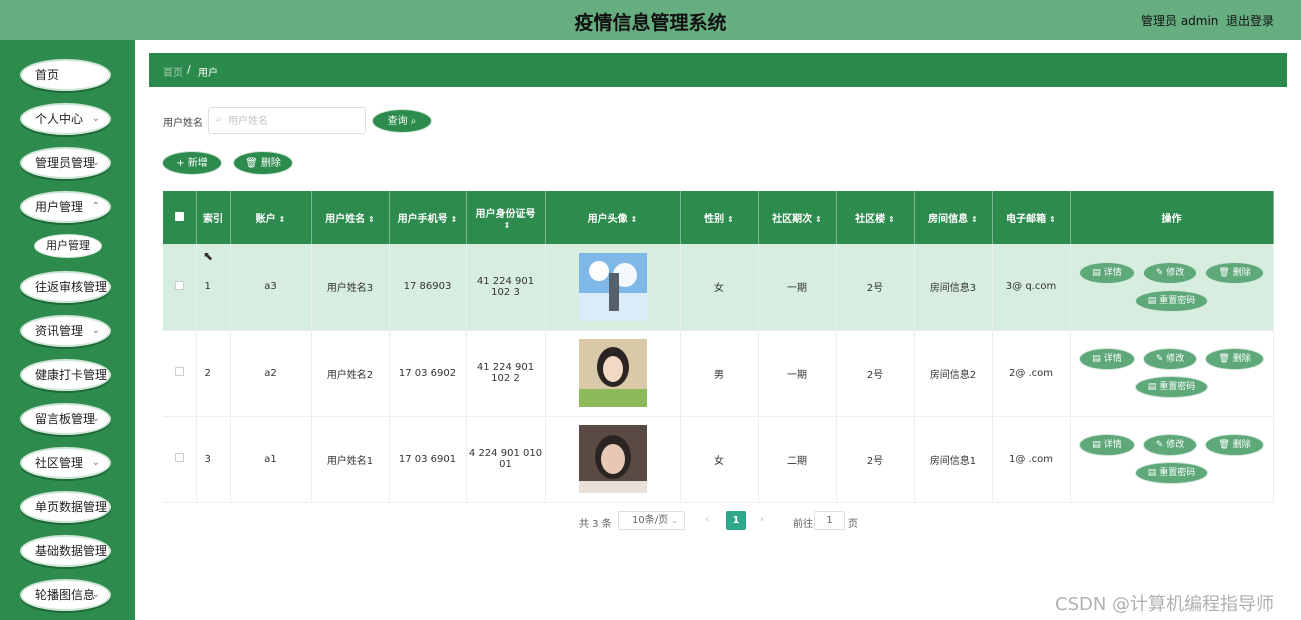  What do you see at coordinates (350, 373) in the screenshot?
I see `cell-name: 用户姓名2` at bounding box center [350, 373].